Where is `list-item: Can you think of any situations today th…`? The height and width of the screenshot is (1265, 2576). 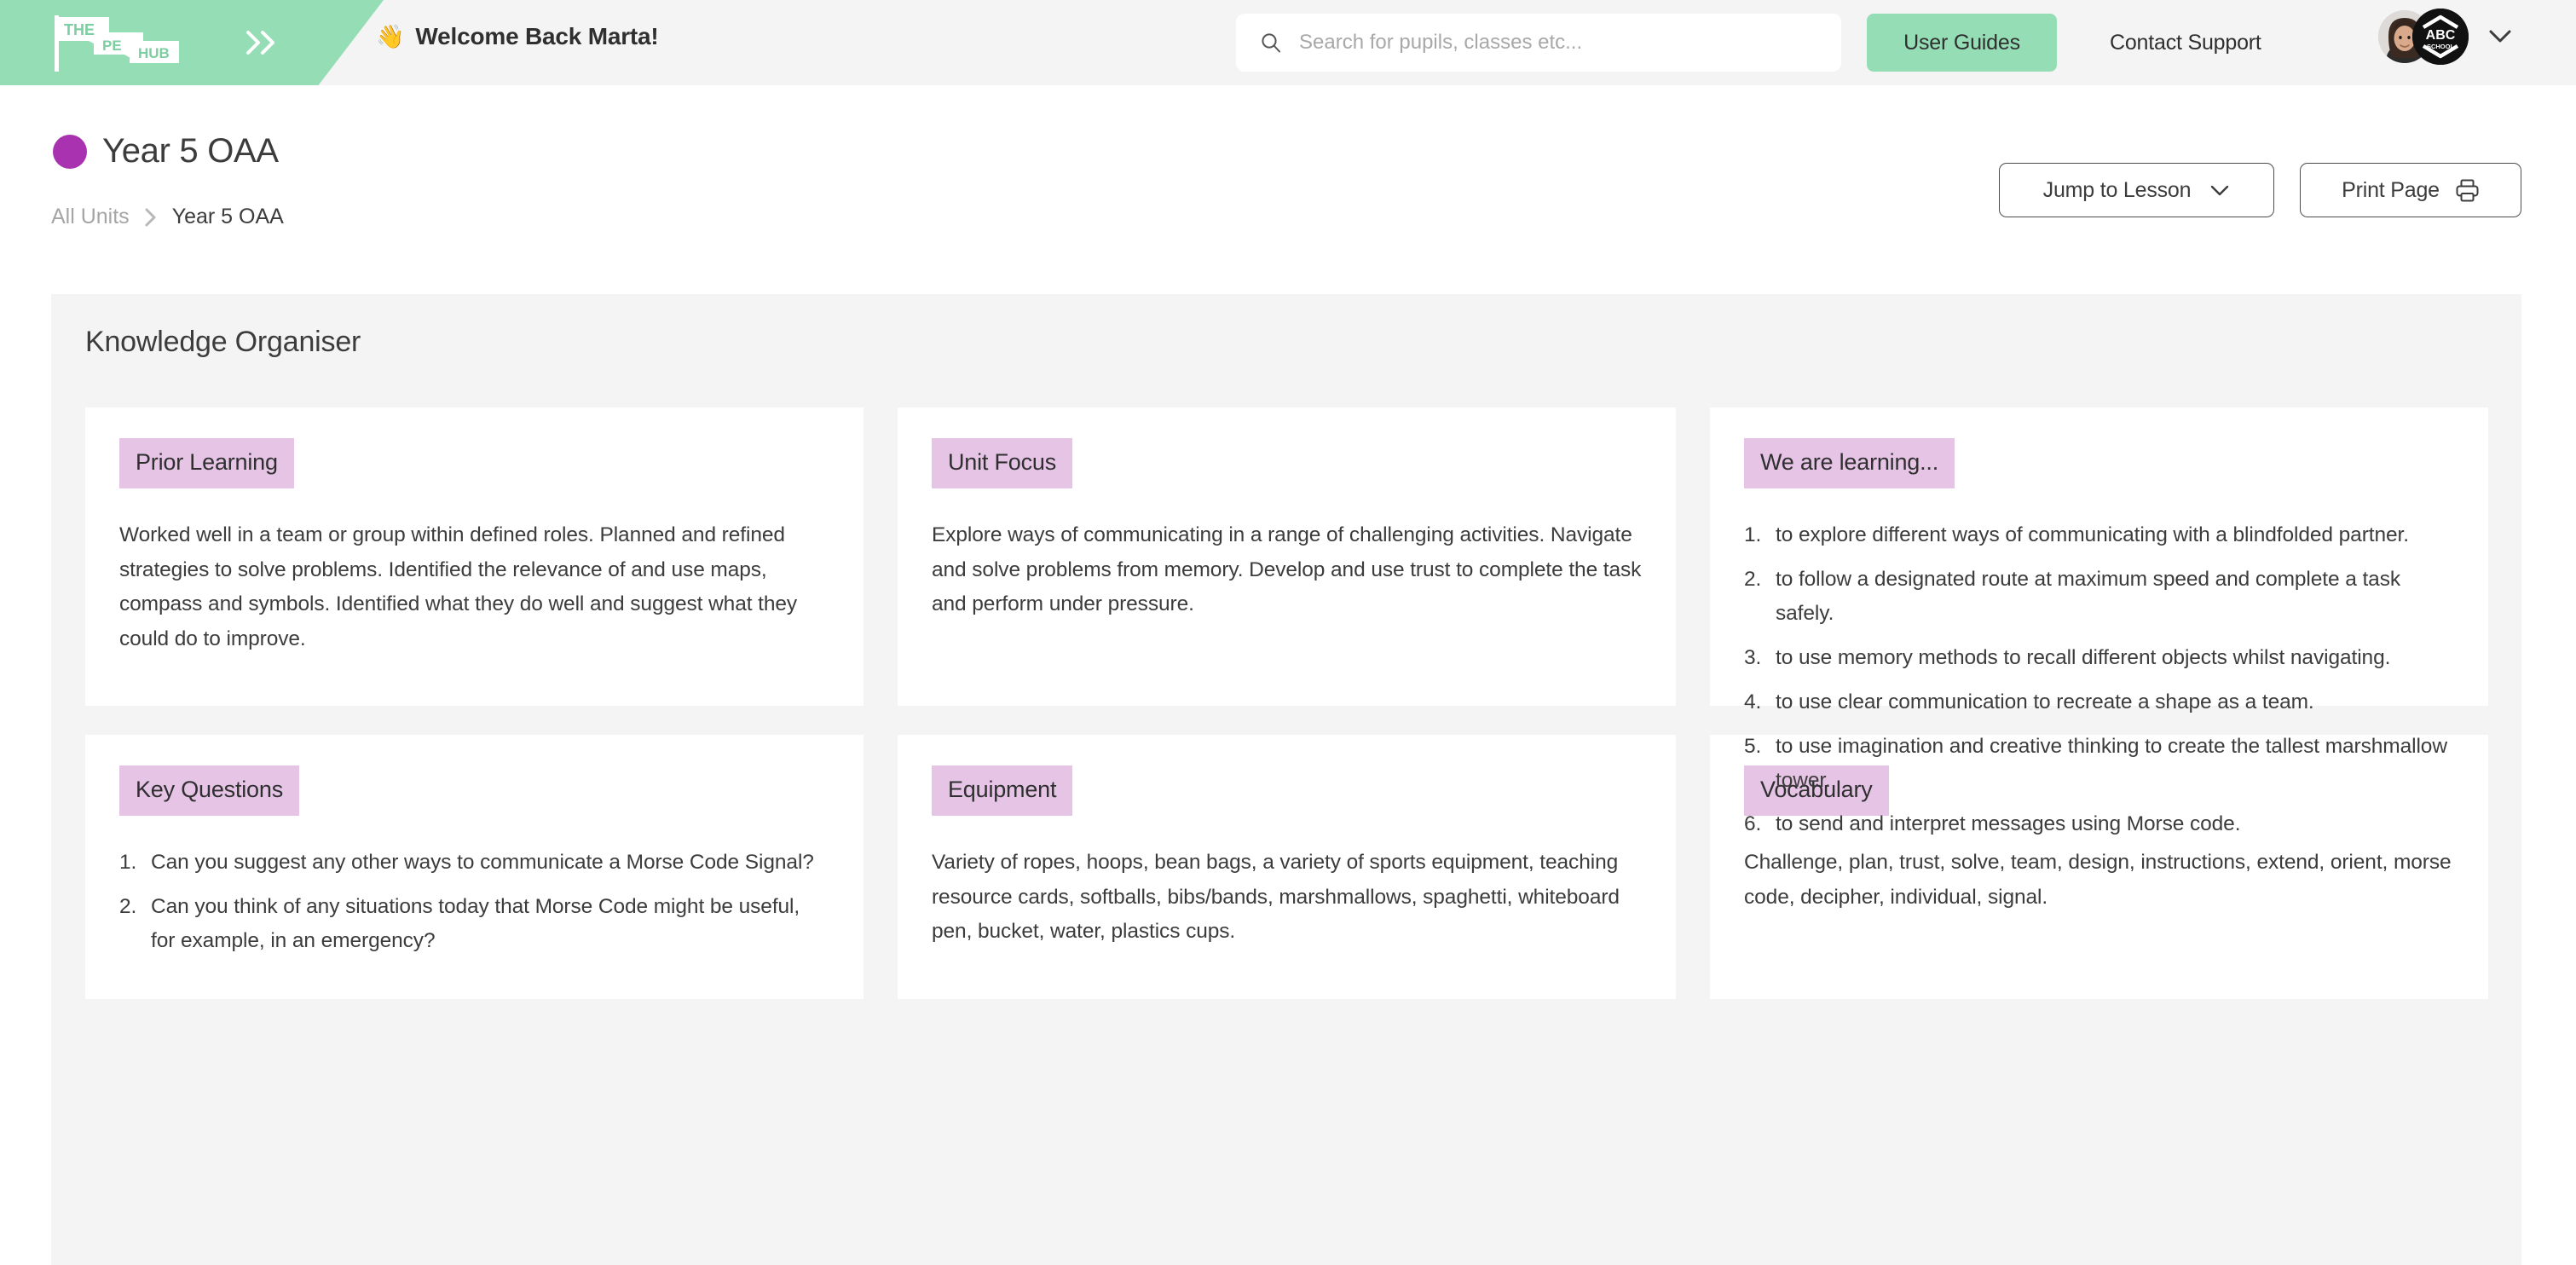
list-item: Can you think of any situations today th… is located at coordinates (459, 921).